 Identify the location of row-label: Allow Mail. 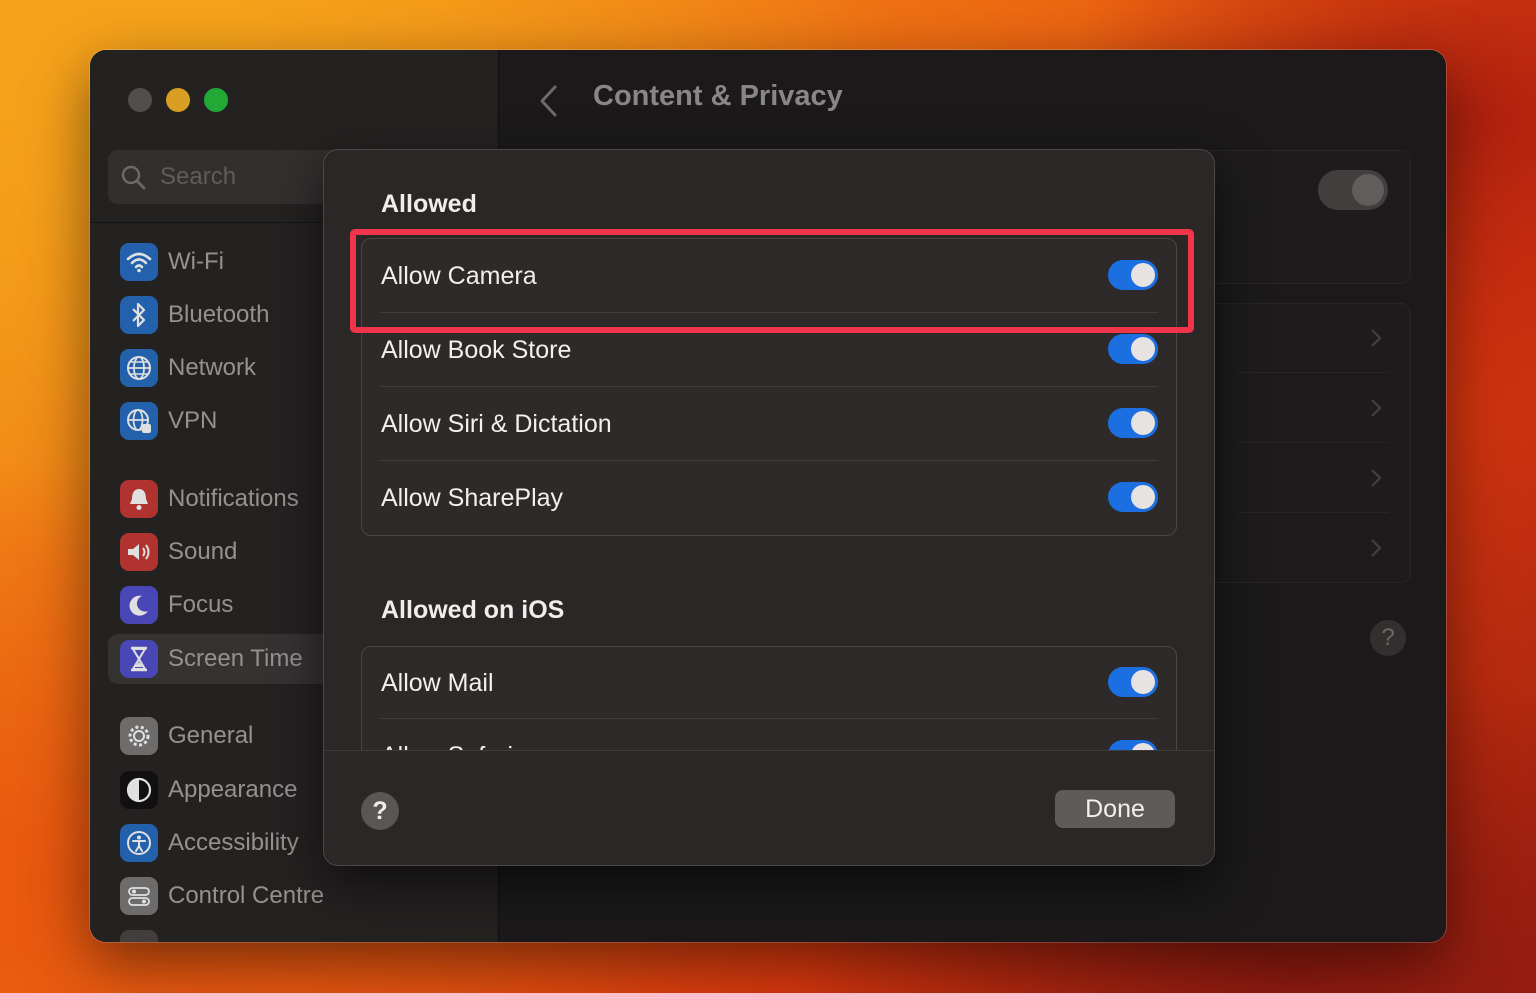
(437, 683).